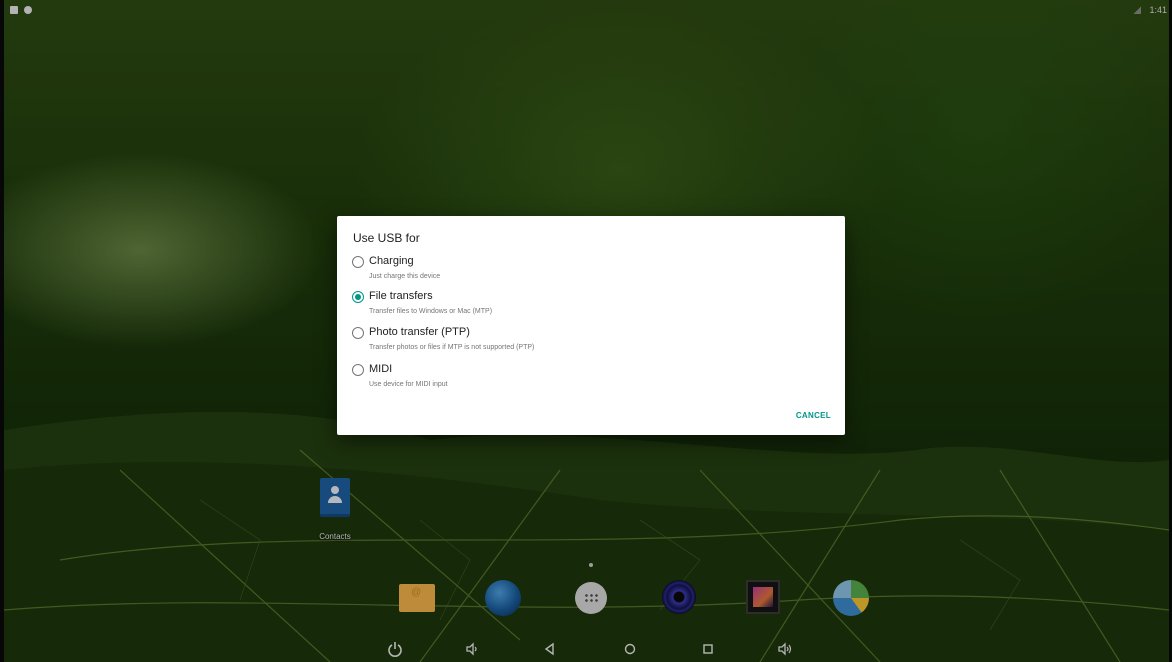 The width and height of the screenshot is (1172, 662). I want to click on dialog-title: Use USB for, so click(386, 238).